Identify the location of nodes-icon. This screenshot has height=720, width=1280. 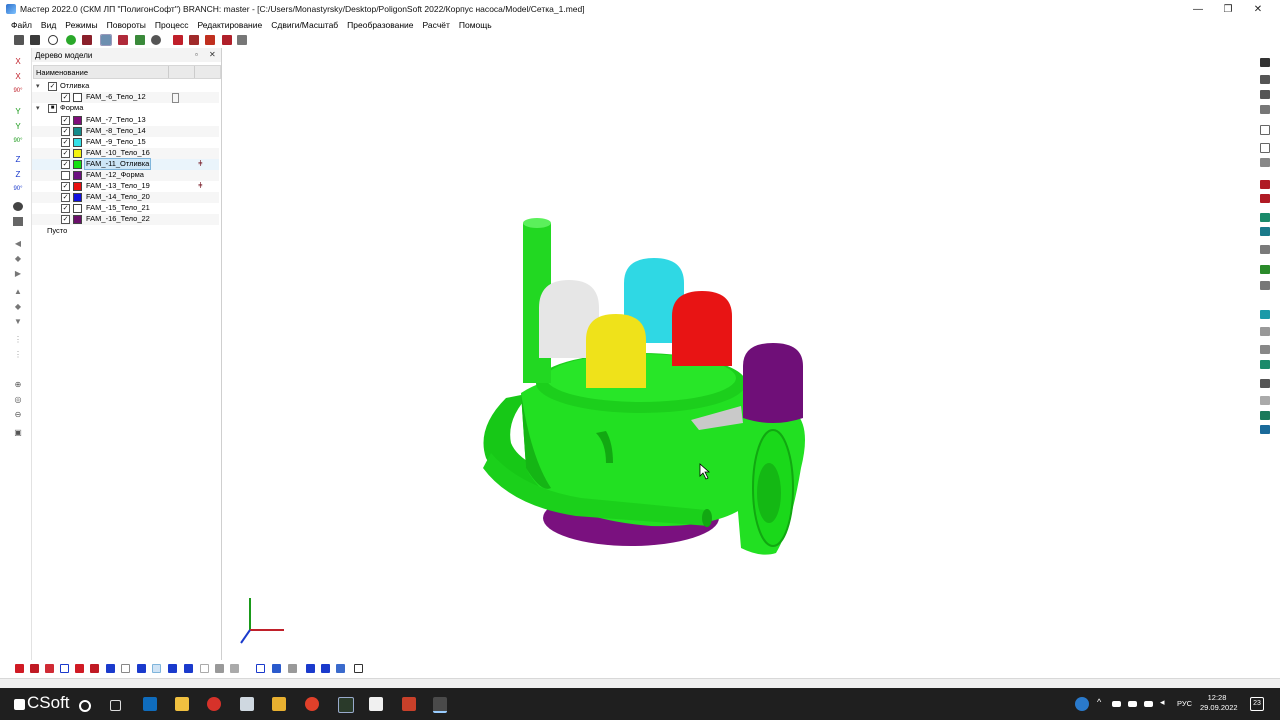
(219, 668).